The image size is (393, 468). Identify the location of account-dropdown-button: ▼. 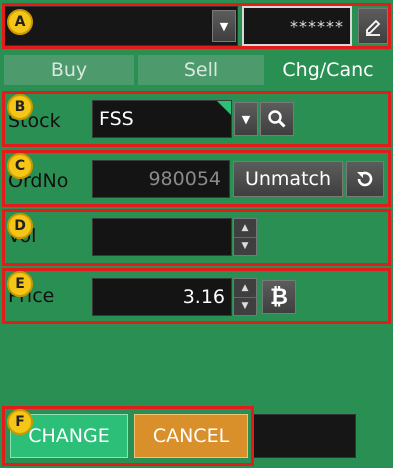
(224, 26).